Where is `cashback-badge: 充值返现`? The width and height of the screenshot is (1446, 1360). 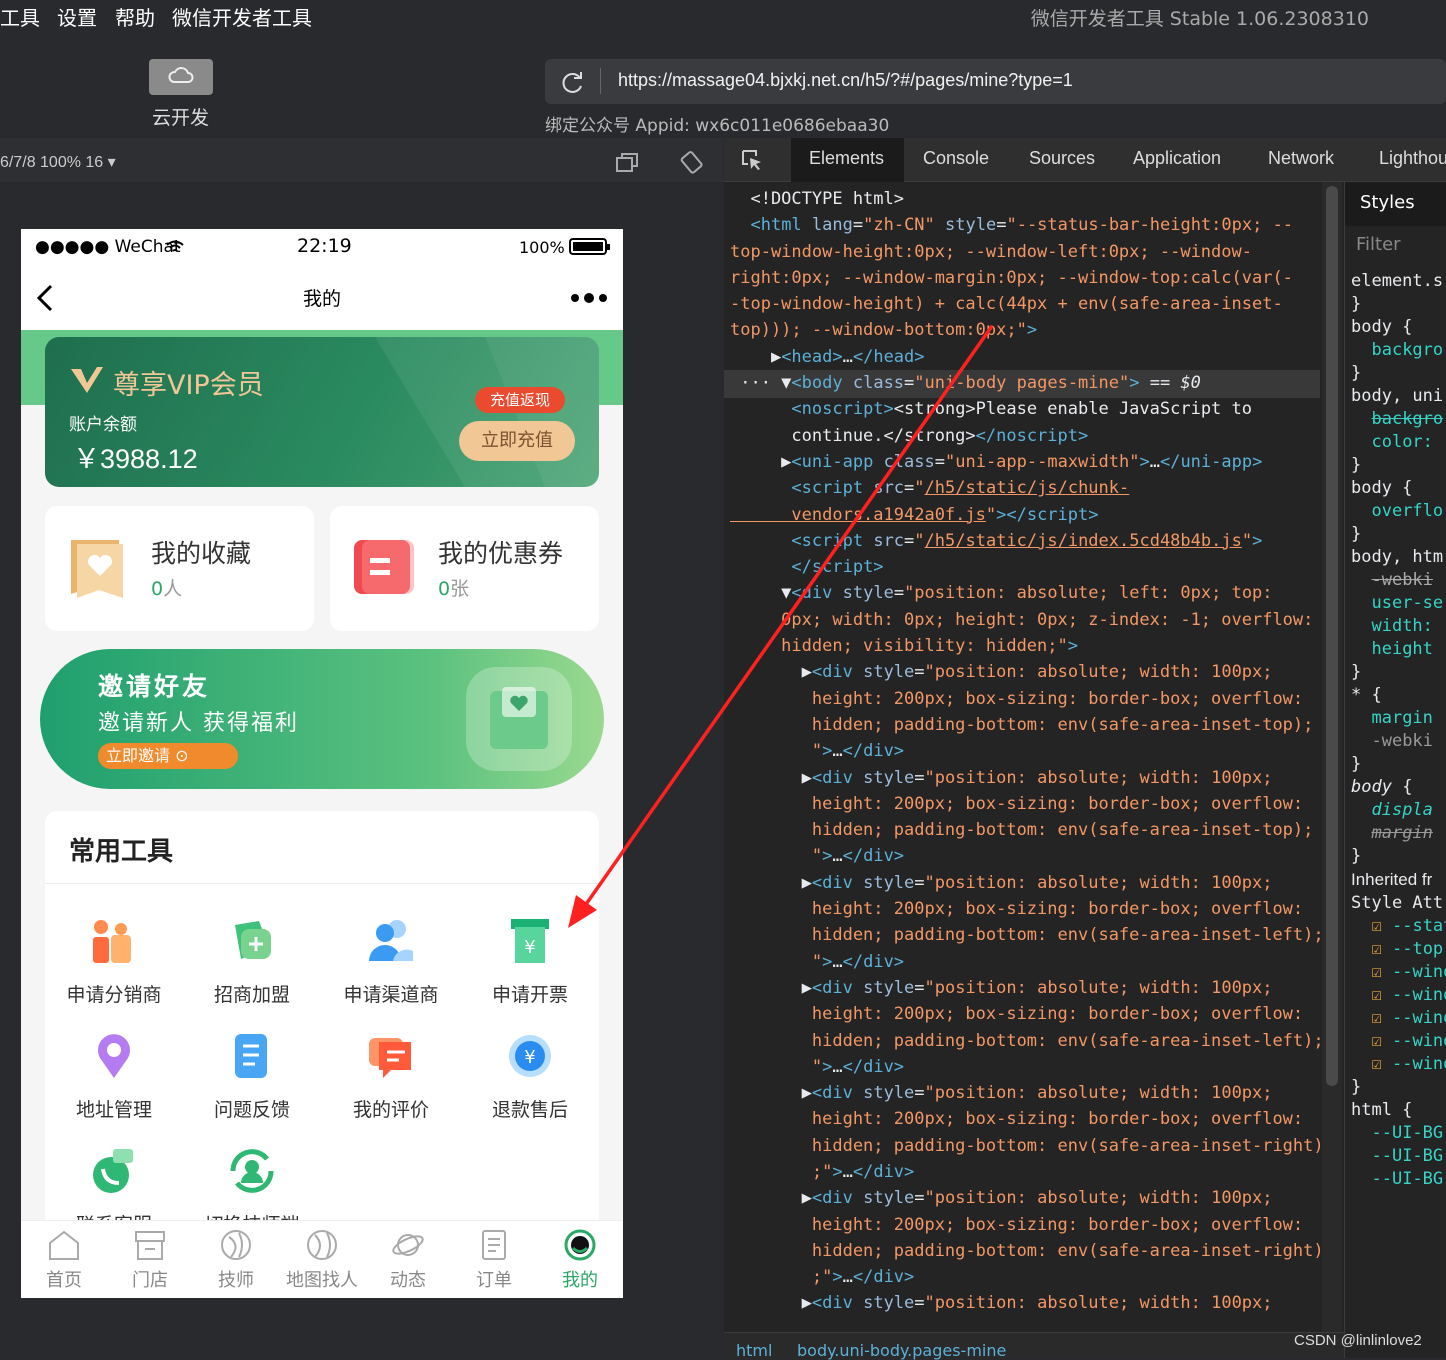
cashback-badge: 充值返现 is located at coordinates (520, 400).